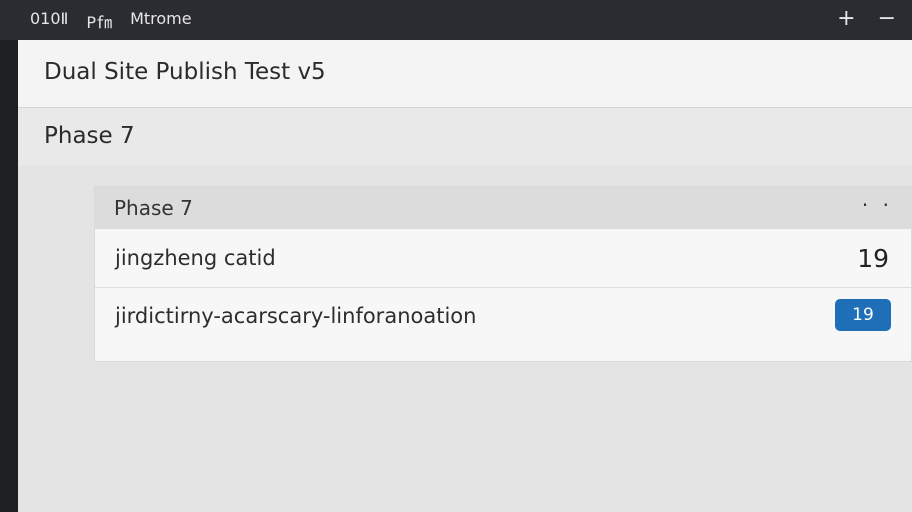 This screenshot has height=512, width=912. What do you see at coordinates (465, 74) in the screenshot?
I see `app-header: Dual Site Publish Test v5` at bounding box center [465, 74].